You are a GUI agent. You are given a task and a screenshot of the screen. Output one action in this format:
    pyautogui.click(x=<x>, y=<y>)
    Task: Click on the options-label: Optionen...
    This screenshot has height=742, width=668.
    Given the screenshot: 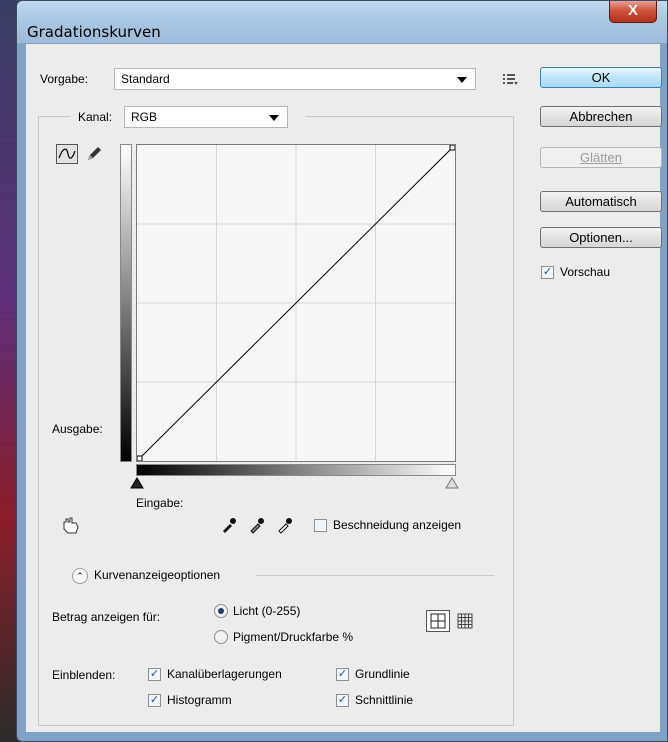 What is the action you would take?
    pyautogui.click(x=601, y=237)
    